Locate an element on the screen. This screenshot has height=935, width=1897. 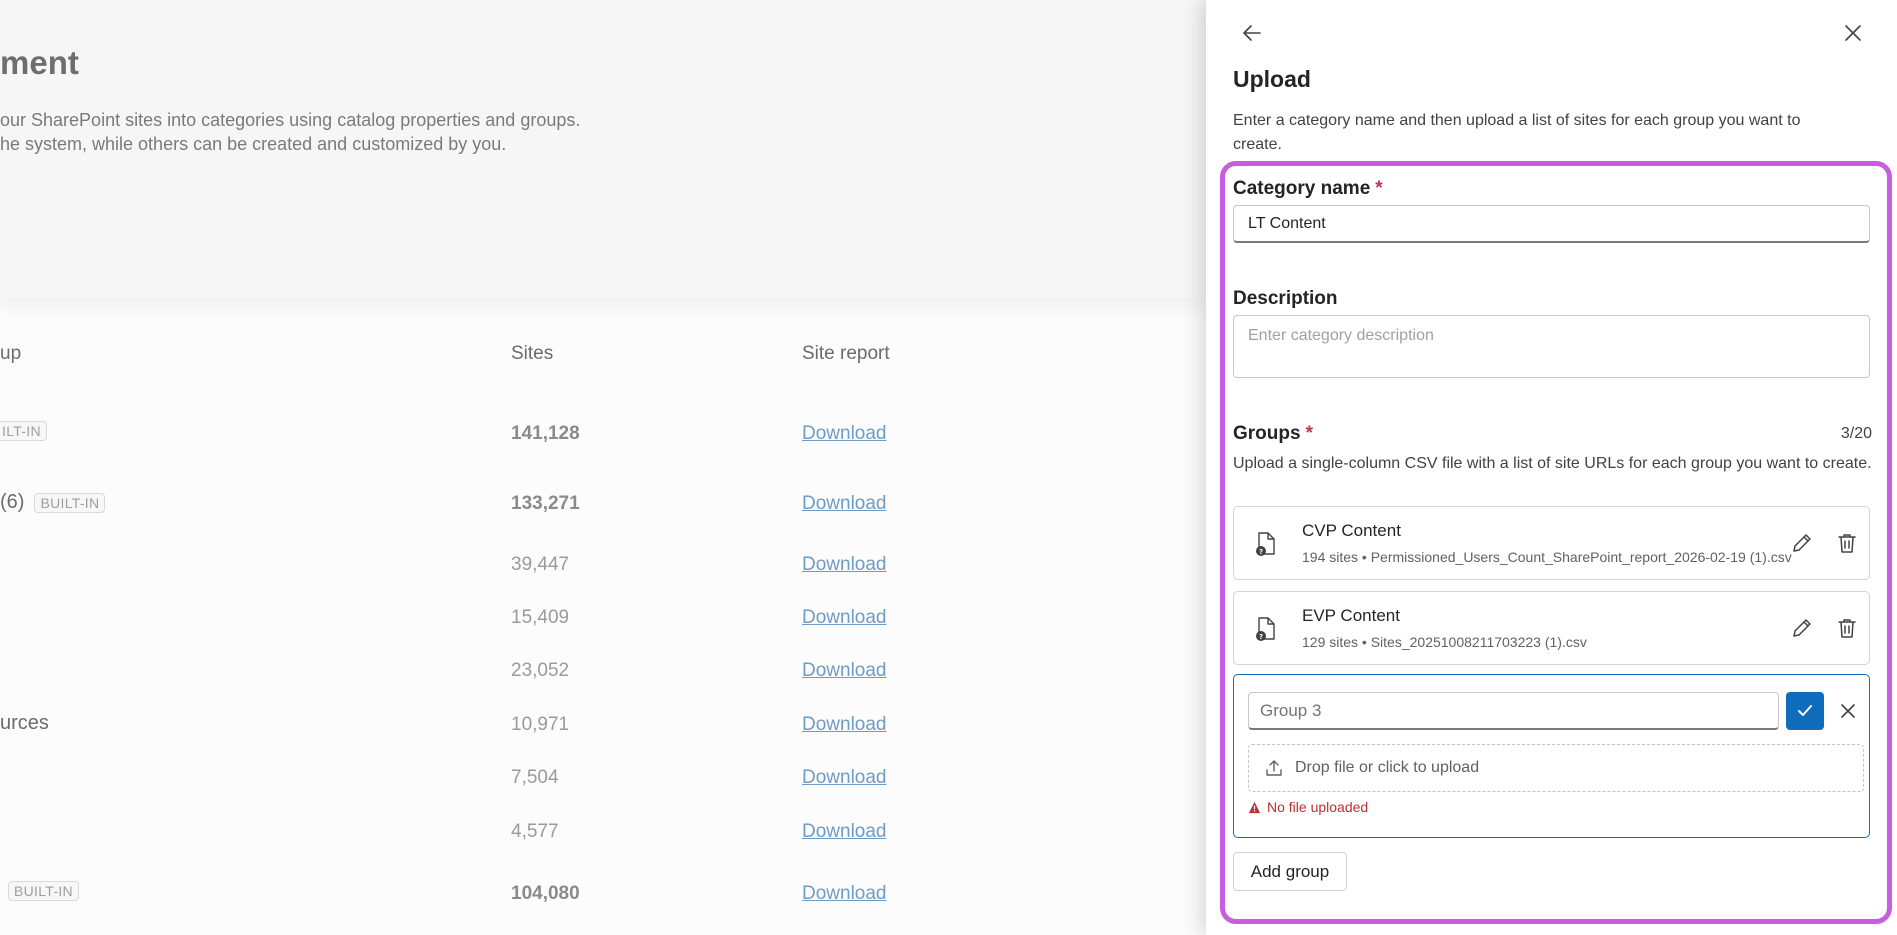
group-name: (6) is located at coordinates (12, 502).